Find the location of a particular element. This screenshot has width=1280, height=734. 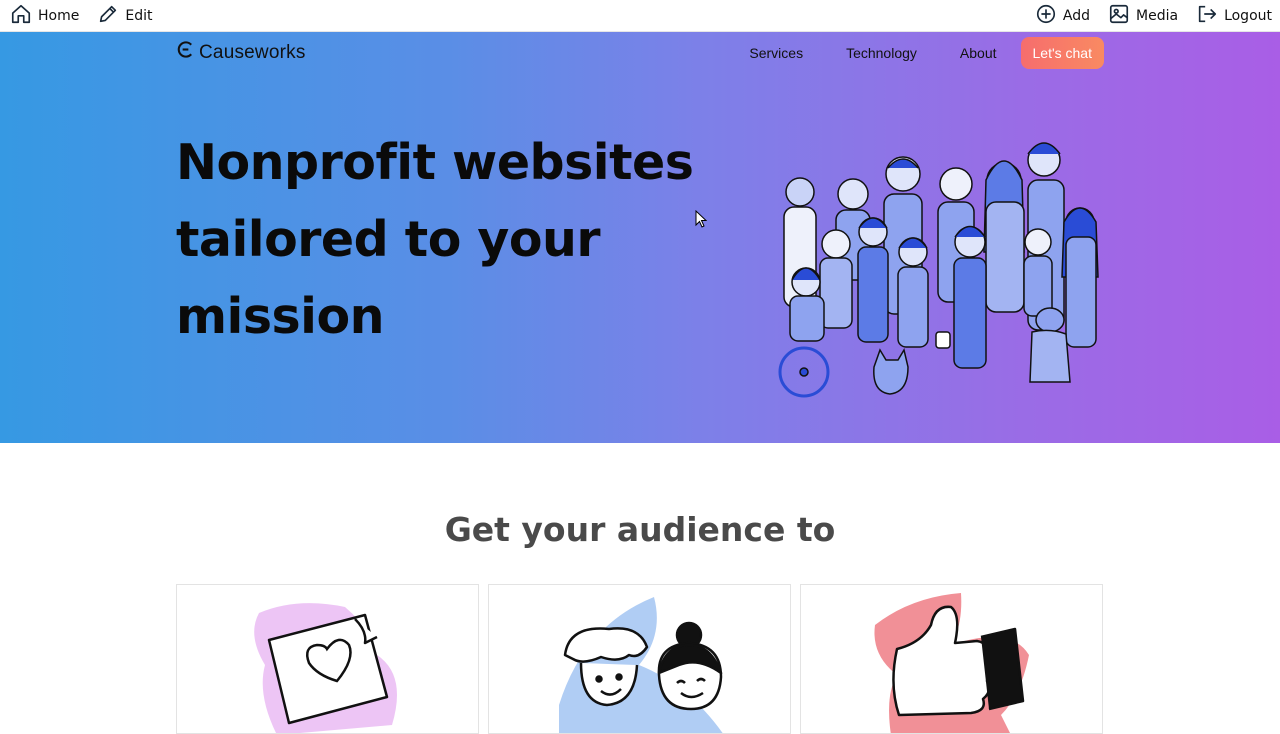

two-people-faces-icon is located at coordinates (641, 665).